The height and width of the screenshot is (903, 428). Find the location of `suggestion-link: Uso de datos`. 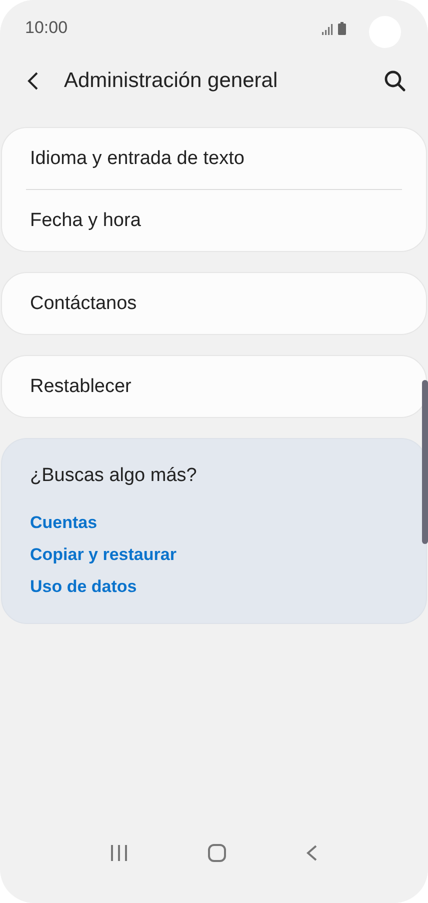

suggestion-link: Uso de datos is located at coordinates (83, 587).